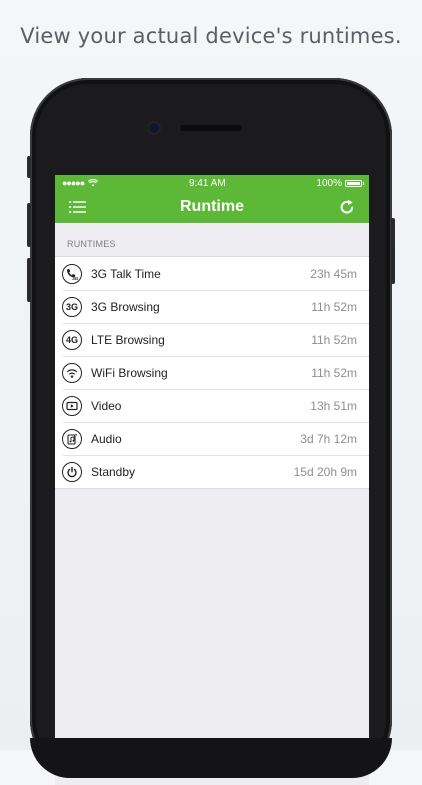 The width and height of the screenshot is (422, 785). What do you see at coordinates (125, 306) in the screenshot?
I see `row-label: 3G Browsing` at bounding box center [125, 306].